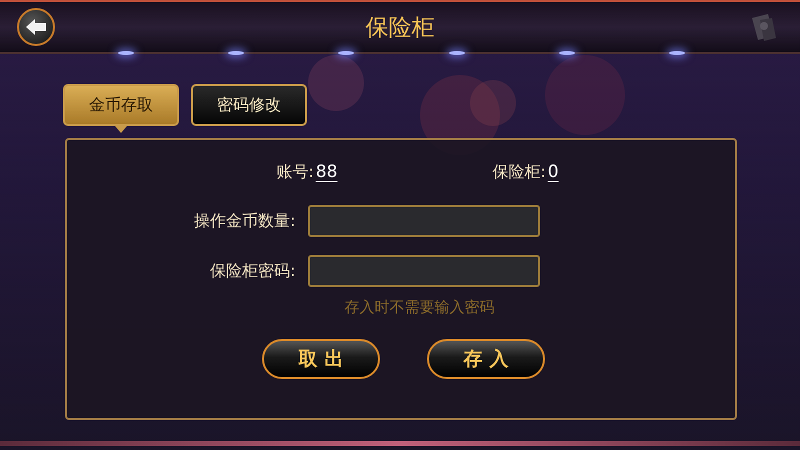  Describe the element at coordinates (252, 271) in the screenshot. I see `field-label: 保险柜密码:` at that location.